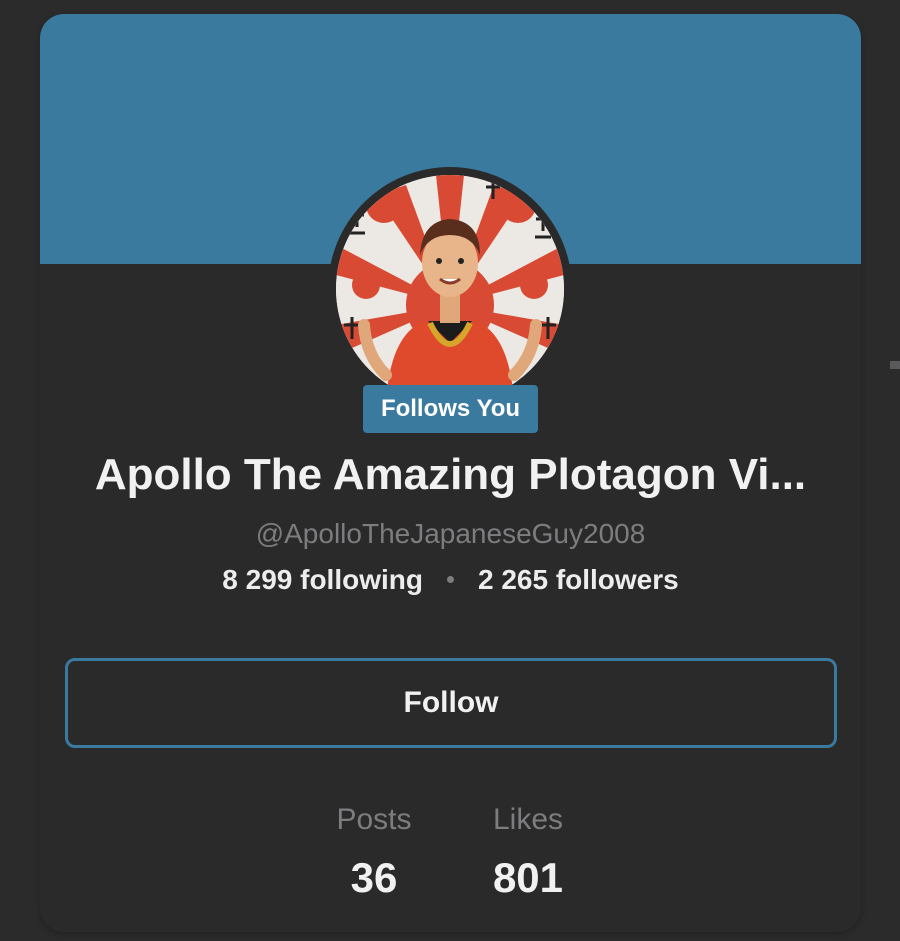  I want to click on posts-metric: Posts 36, so click(374, 854).